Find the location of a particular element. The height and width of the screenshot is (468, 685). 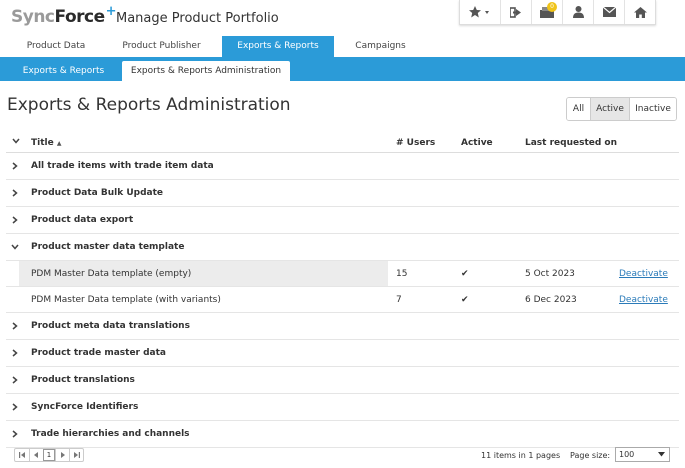

subtab-exports-reports: Exports & Reports is located at coordinates (63, 71).